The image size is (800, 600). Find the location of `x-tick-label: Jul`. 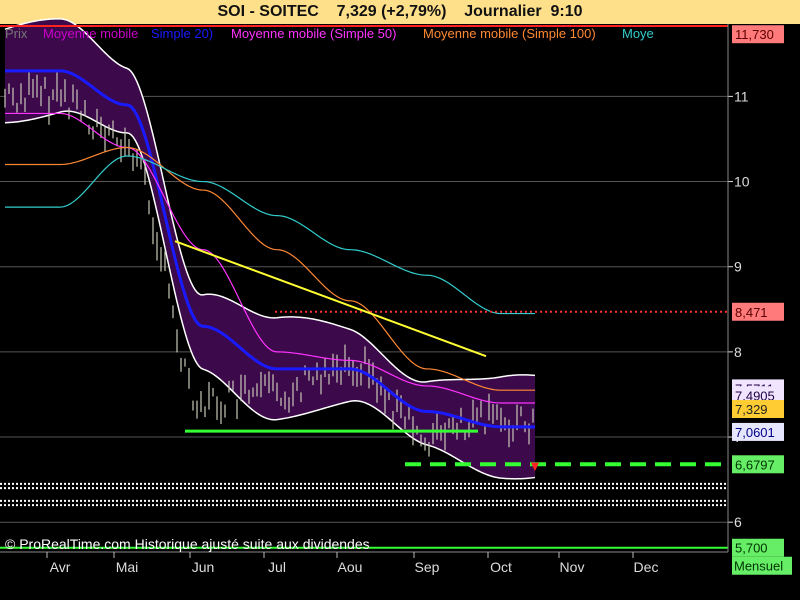

x-tick-label: Jul is located at coordinates (277, 567).